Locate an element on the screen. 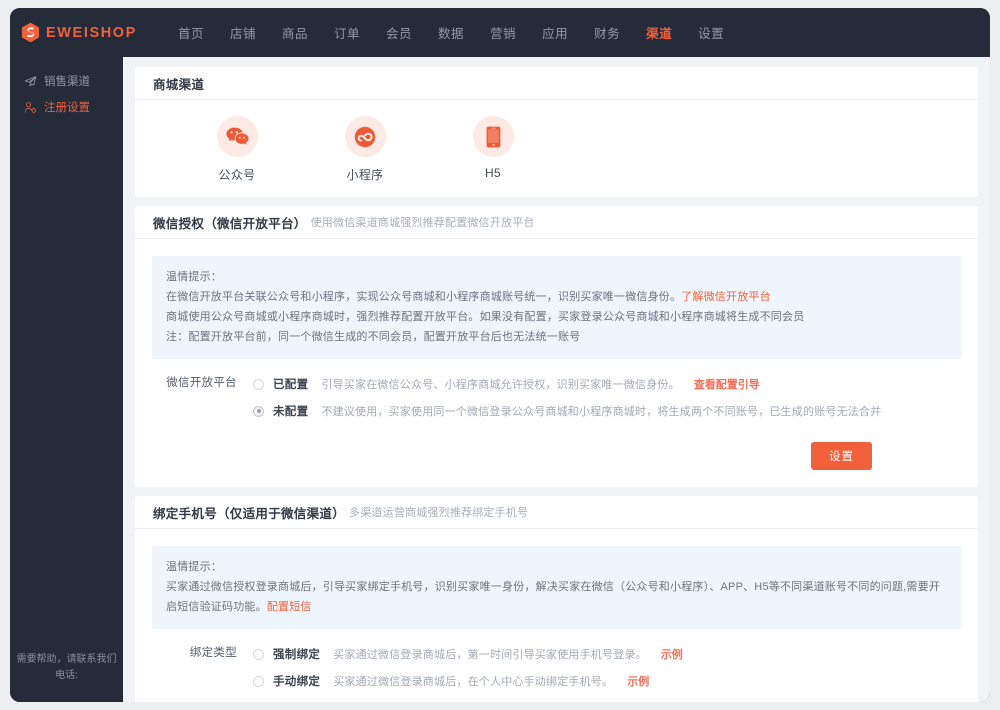 This screenshot has width=1000, height=710. wechat-auth-action-row: 设置 is located at coordinates (556, 458).